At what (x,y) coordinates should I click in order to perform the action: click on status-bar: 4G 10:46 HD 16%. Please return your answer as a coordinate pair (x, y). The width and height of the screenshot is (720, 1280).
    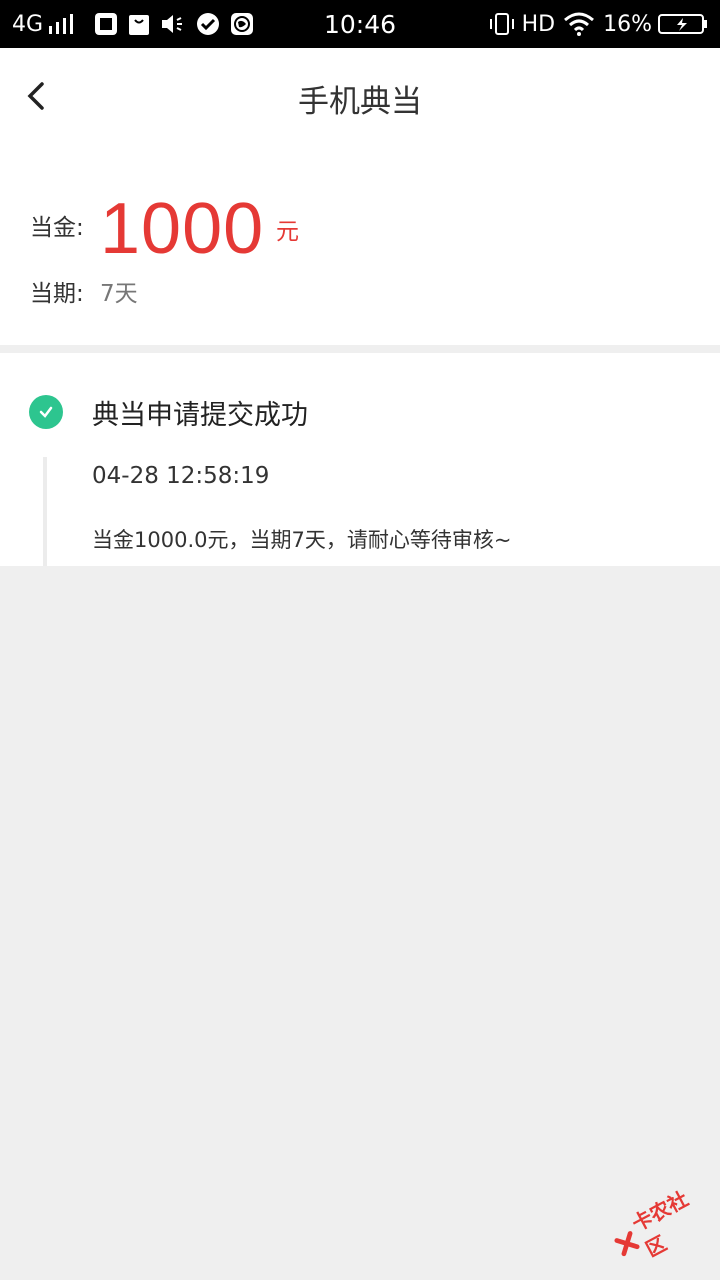
    Looking at the image, I should click on (360, 24).